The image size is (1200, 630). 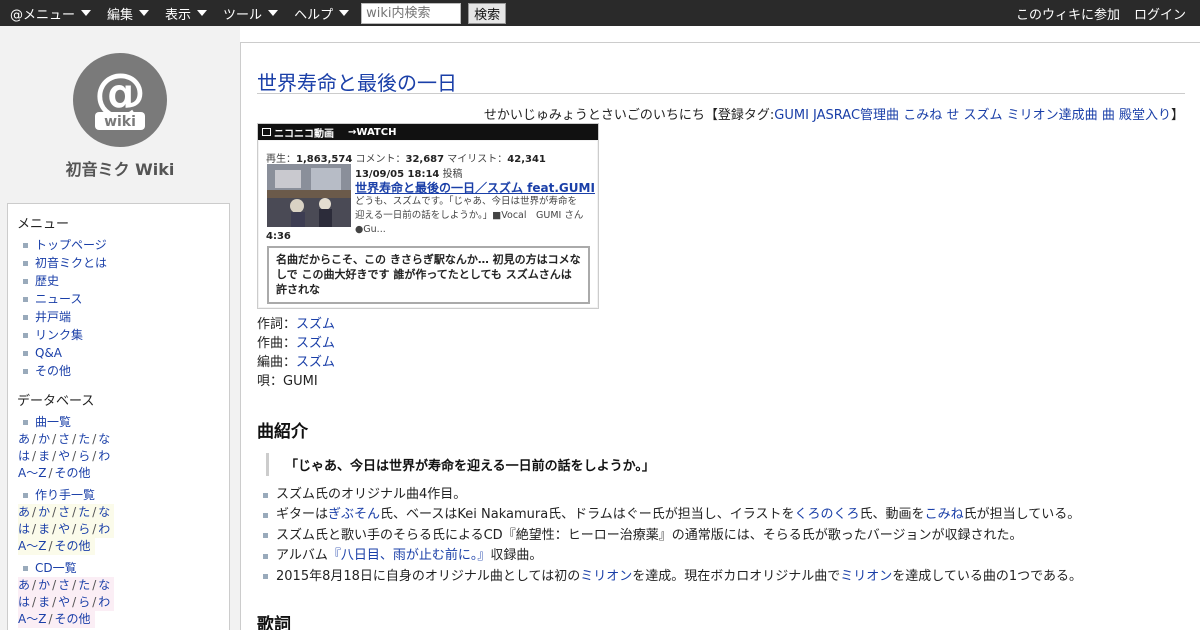 I want to click on creators-list-link: 作り手一覧, so click(x=126, y=495).